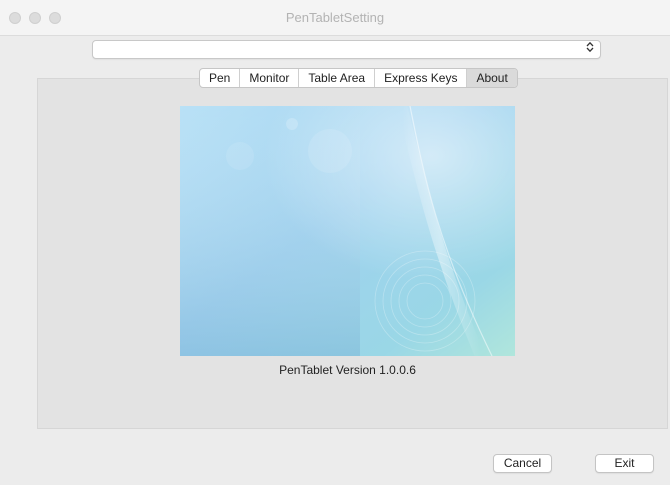 The image size is (670, 485). Describe the element at coordinates (337, 78) in the screenshot. I see `tab-table-area: Table Area` at that location.